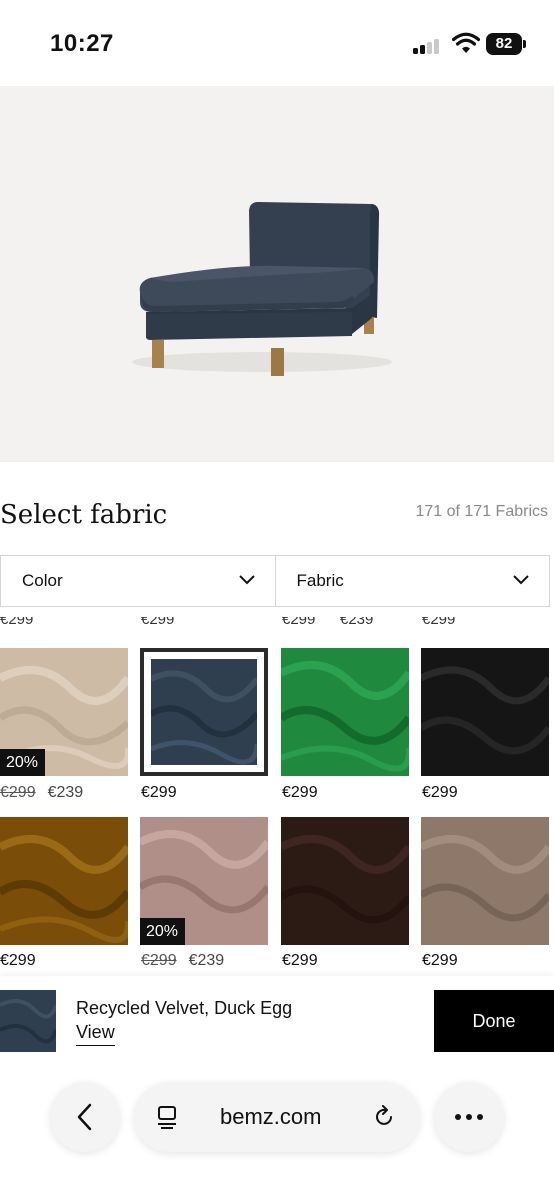 Image resolution: width=554 pixels, height=1200 pixels. Describe the element at coordinates (428, 46) in the screenshot. I see `cellular-signal-icon` at that location.